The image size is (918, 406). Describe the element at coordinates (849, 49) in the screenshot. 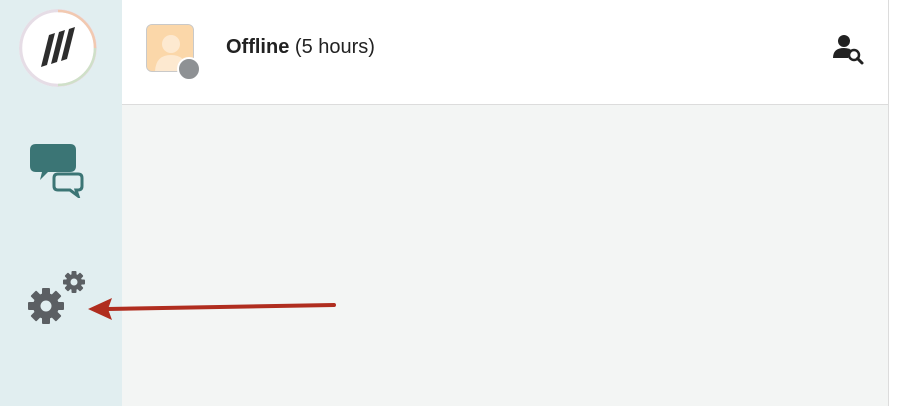

I see `user-search-icon` at that location.